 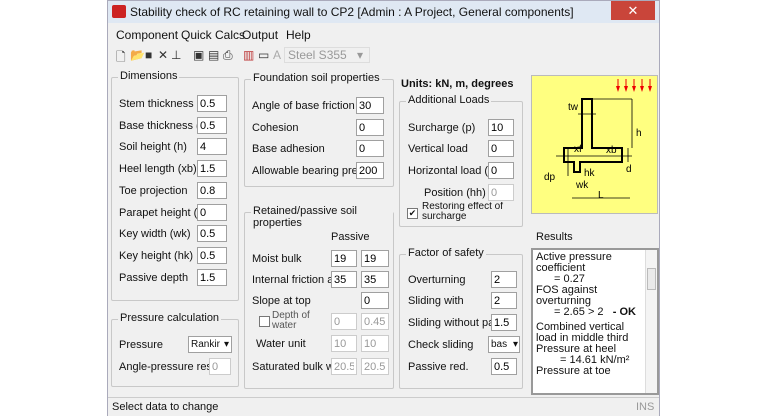 What do you see at coordinates (141, 345) in the screenshot?
I see `pressure-label: Pressure` at bounding box center [141, 345].